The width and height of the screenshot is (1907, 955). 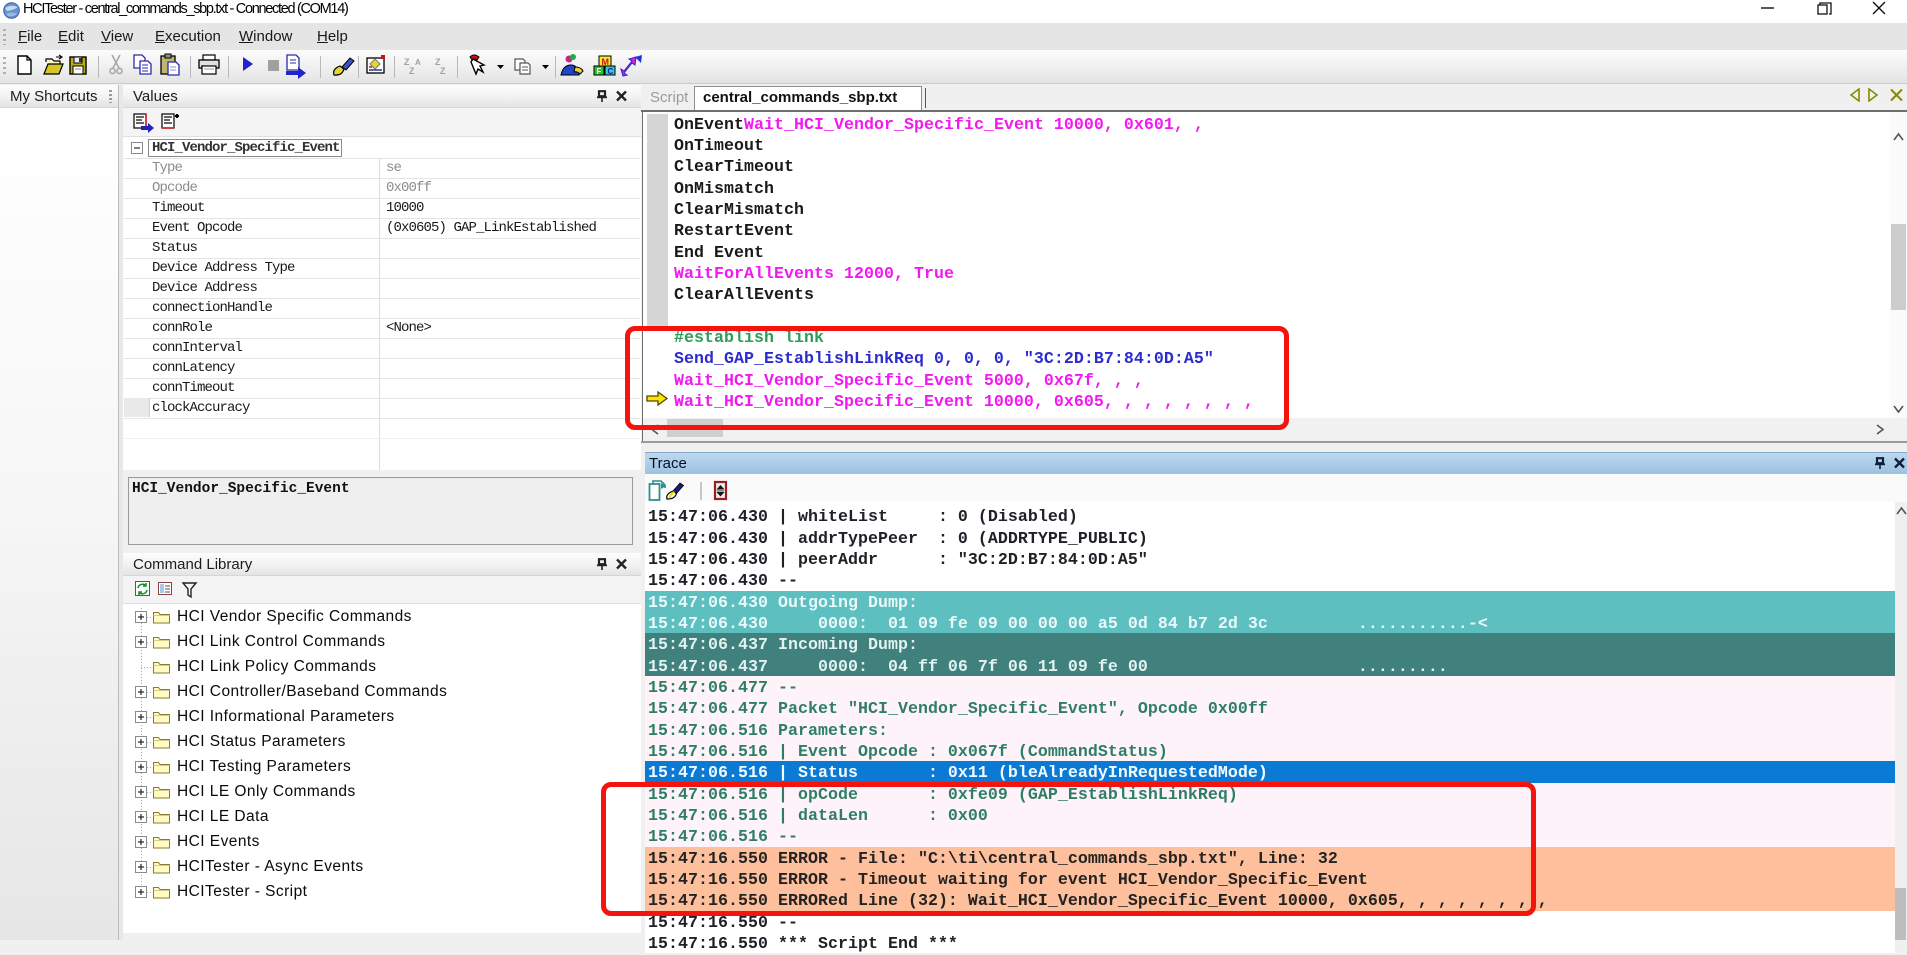 What do you see at coordinates (418, 62) in the screenshot?
I see `svg-text: A` at bounding box center [418, 62].